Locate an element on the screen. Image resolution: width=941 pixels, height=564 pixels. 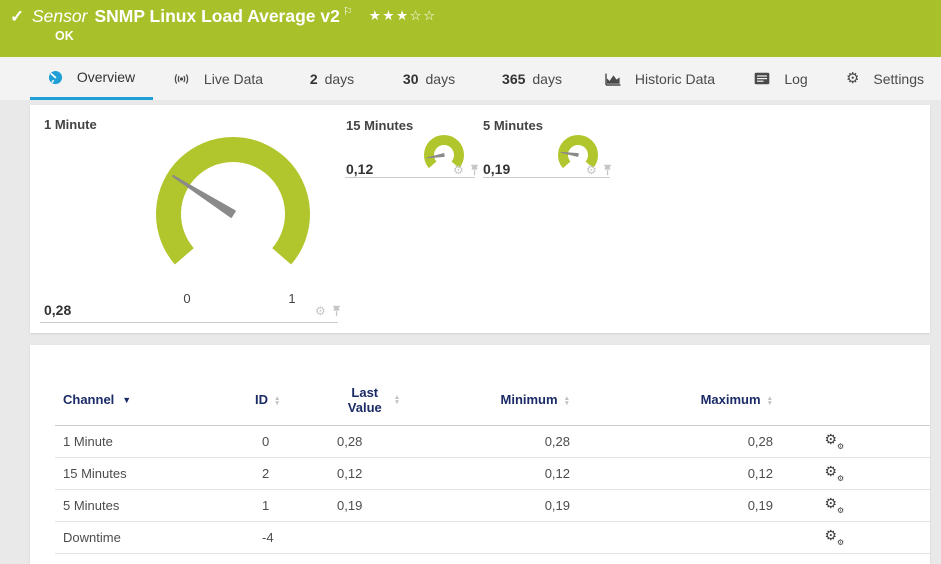
tab-label: Historic Data is located at coordinates (675, 78).